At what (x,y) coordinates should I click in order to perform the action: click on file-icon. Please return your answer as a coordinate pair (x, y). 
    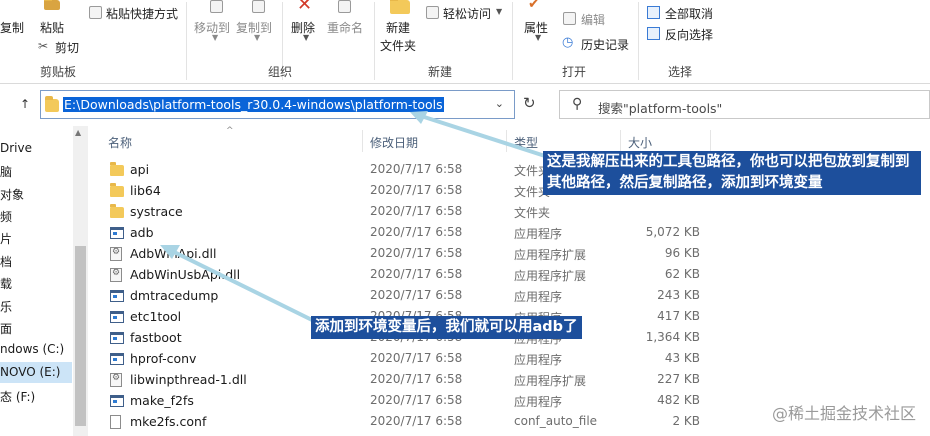
    Looking at the image, I should click on (115, 422).